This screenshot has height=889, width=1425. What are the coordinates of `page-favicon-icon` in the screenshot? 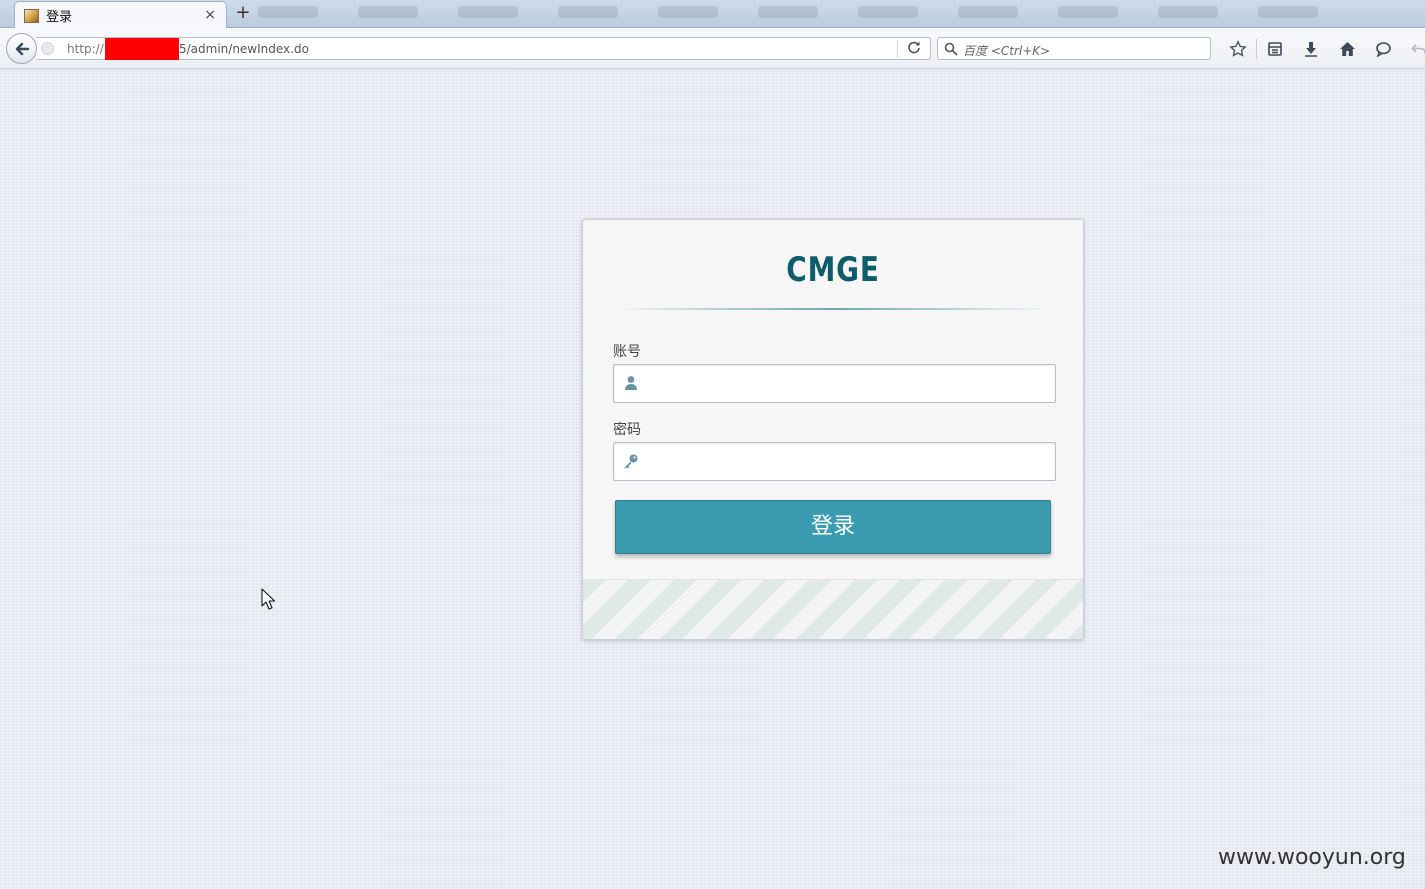 It's located at (31, 15).